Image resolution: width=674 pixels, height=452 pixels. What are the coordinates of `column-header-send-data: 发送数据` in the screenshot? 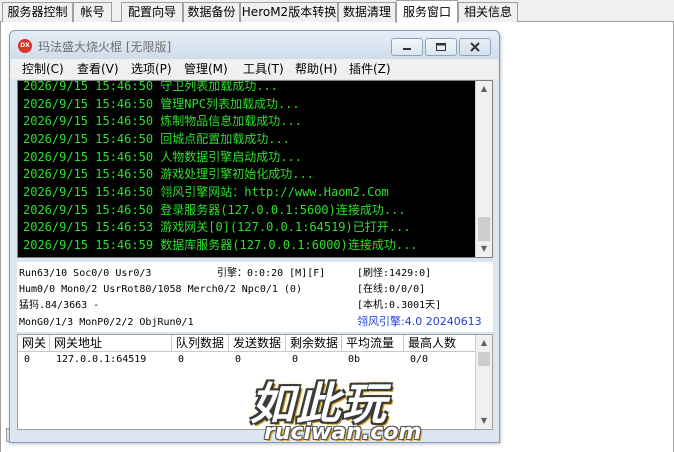 It's located at (257, 343).